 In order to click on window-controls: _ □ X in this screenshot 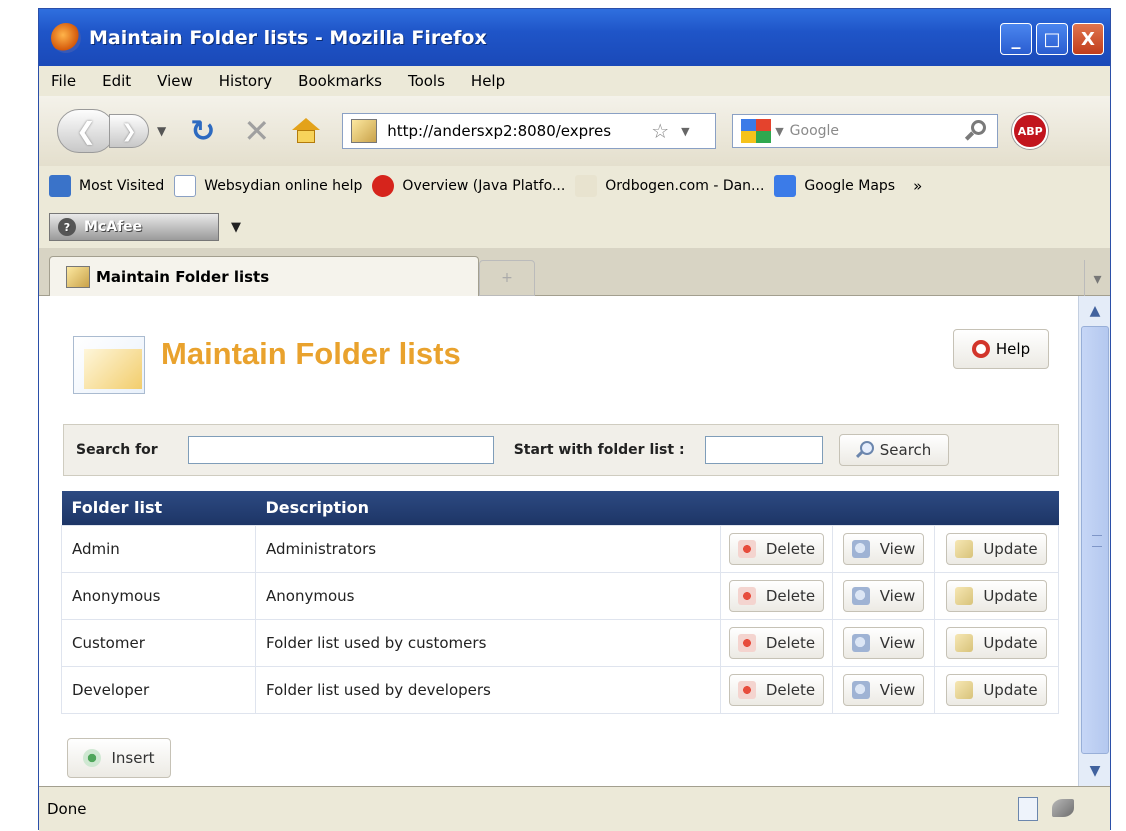, I will do `click(1052, 39)`.